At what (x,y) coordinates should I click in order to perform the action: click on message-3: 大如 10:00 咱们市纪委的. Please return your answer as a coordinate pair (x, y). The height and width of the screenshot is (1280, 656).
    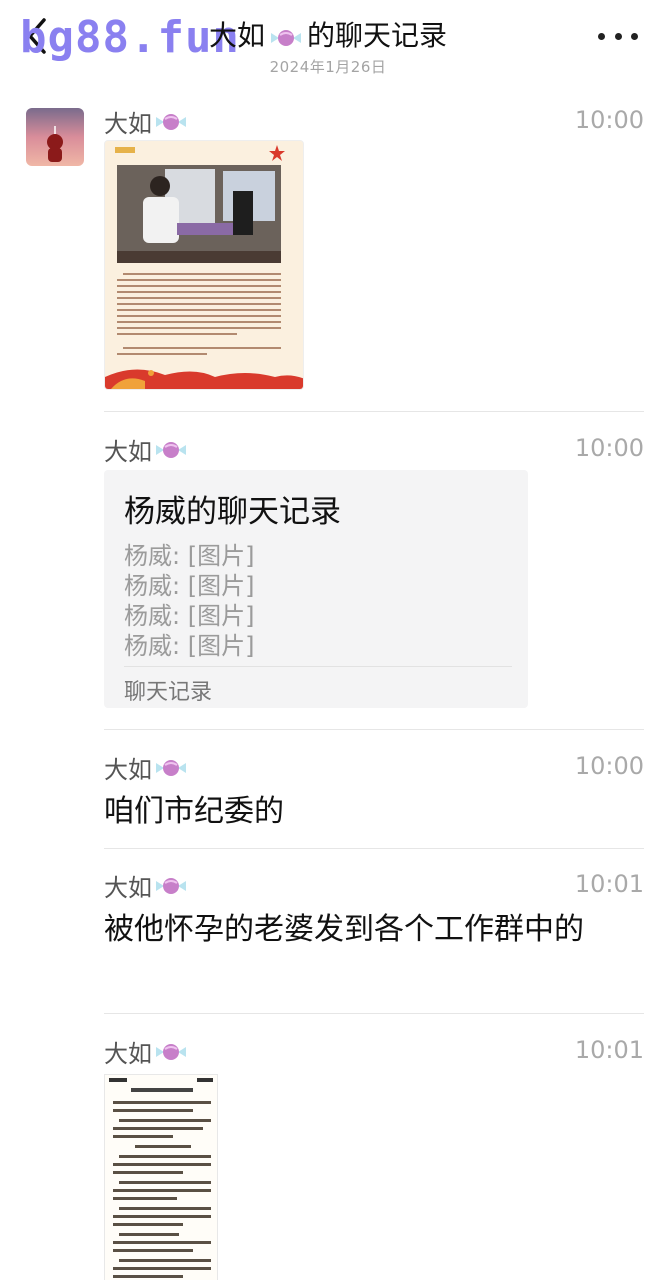
    Looking at the image, I should click on (374, 789).